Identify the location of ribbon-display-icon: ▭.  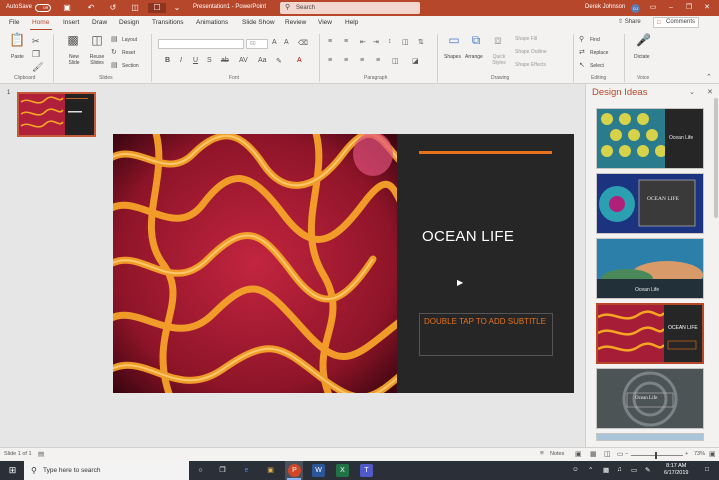
(653, 8).